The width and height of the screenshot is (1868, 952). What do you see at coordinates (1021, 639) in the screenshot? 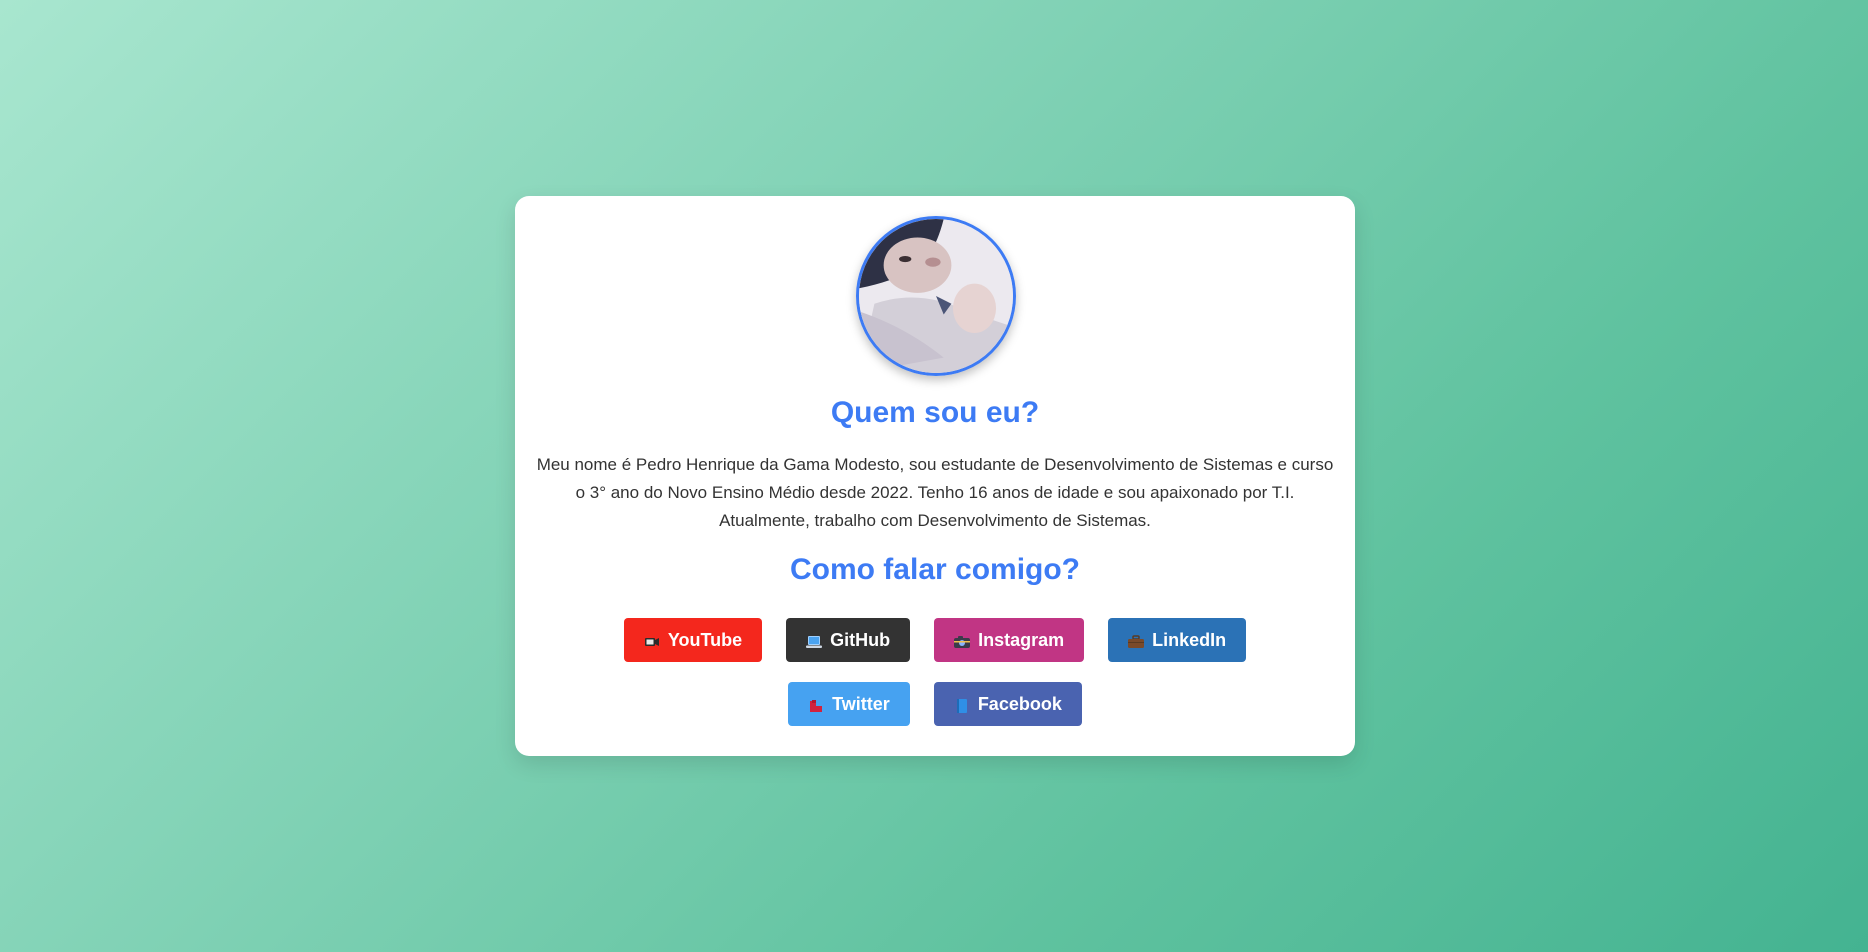
I see `instagram-label: Instagram` at bounding box center [1021, 639].